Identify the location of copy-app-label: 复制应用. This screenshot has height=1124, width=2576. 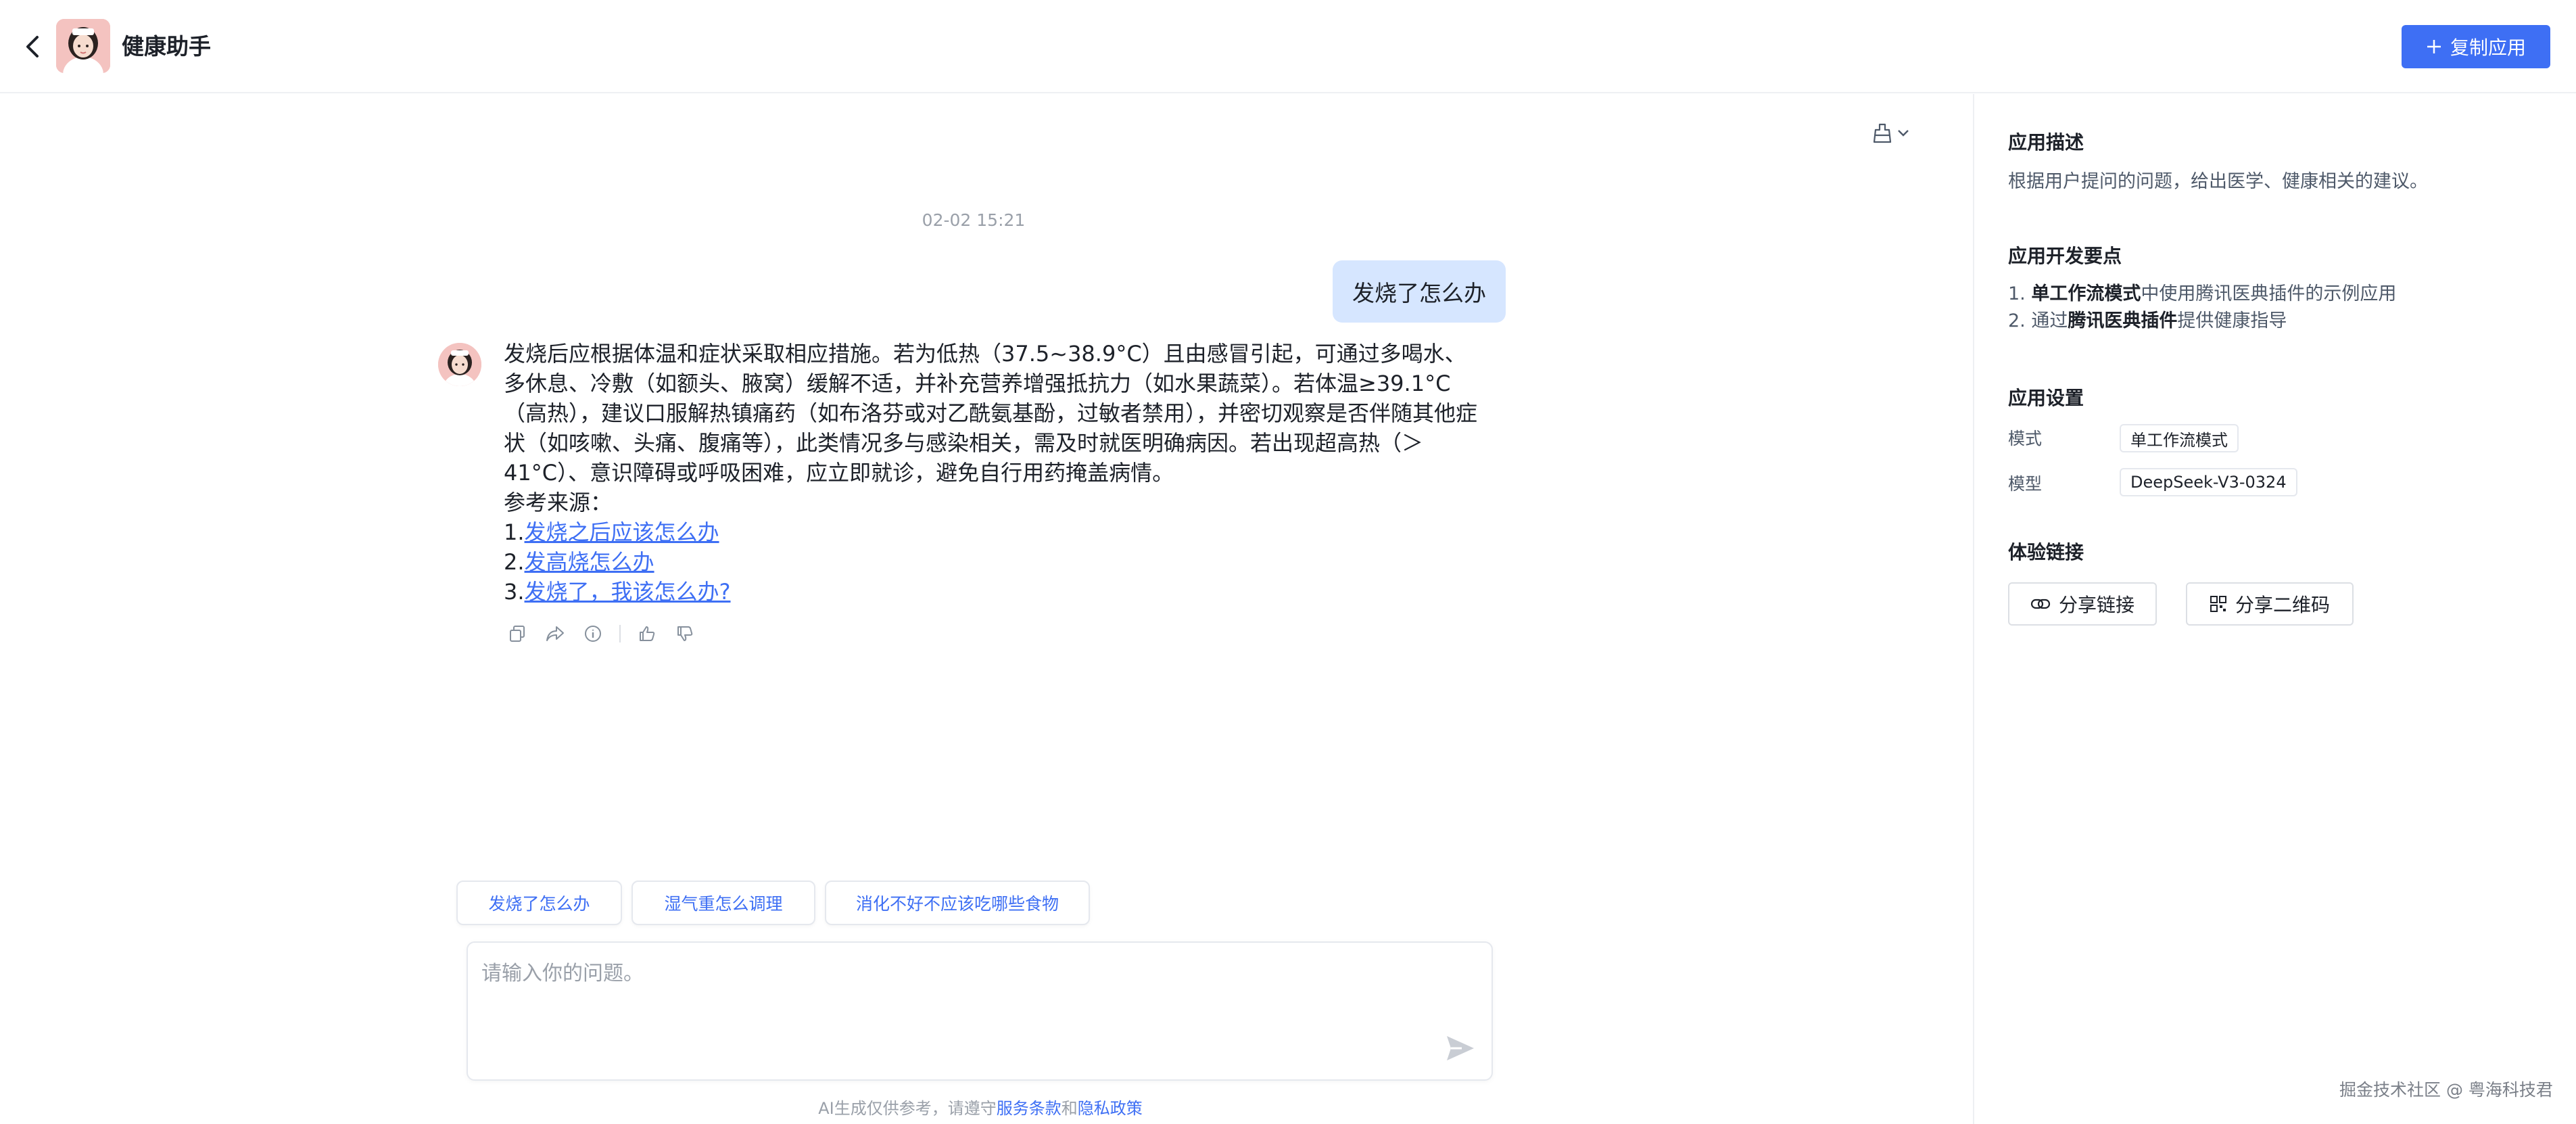
(2488, 48).